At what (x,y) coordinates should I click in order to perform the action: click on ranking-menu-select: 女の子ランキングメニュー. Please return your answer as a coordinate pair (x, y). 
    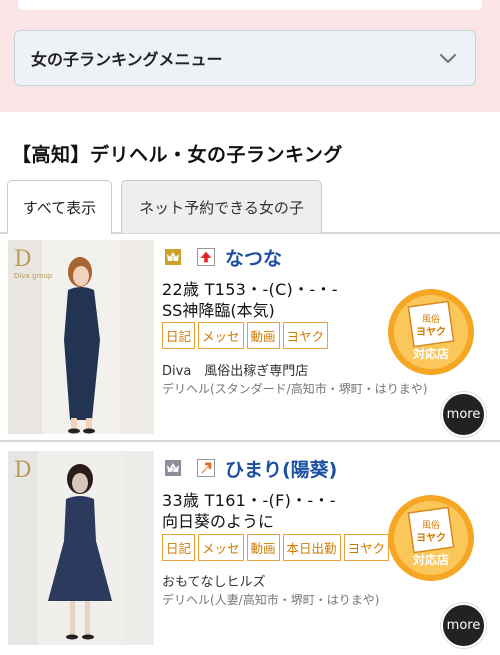
    Looking at the image, I should click on (245, 58).